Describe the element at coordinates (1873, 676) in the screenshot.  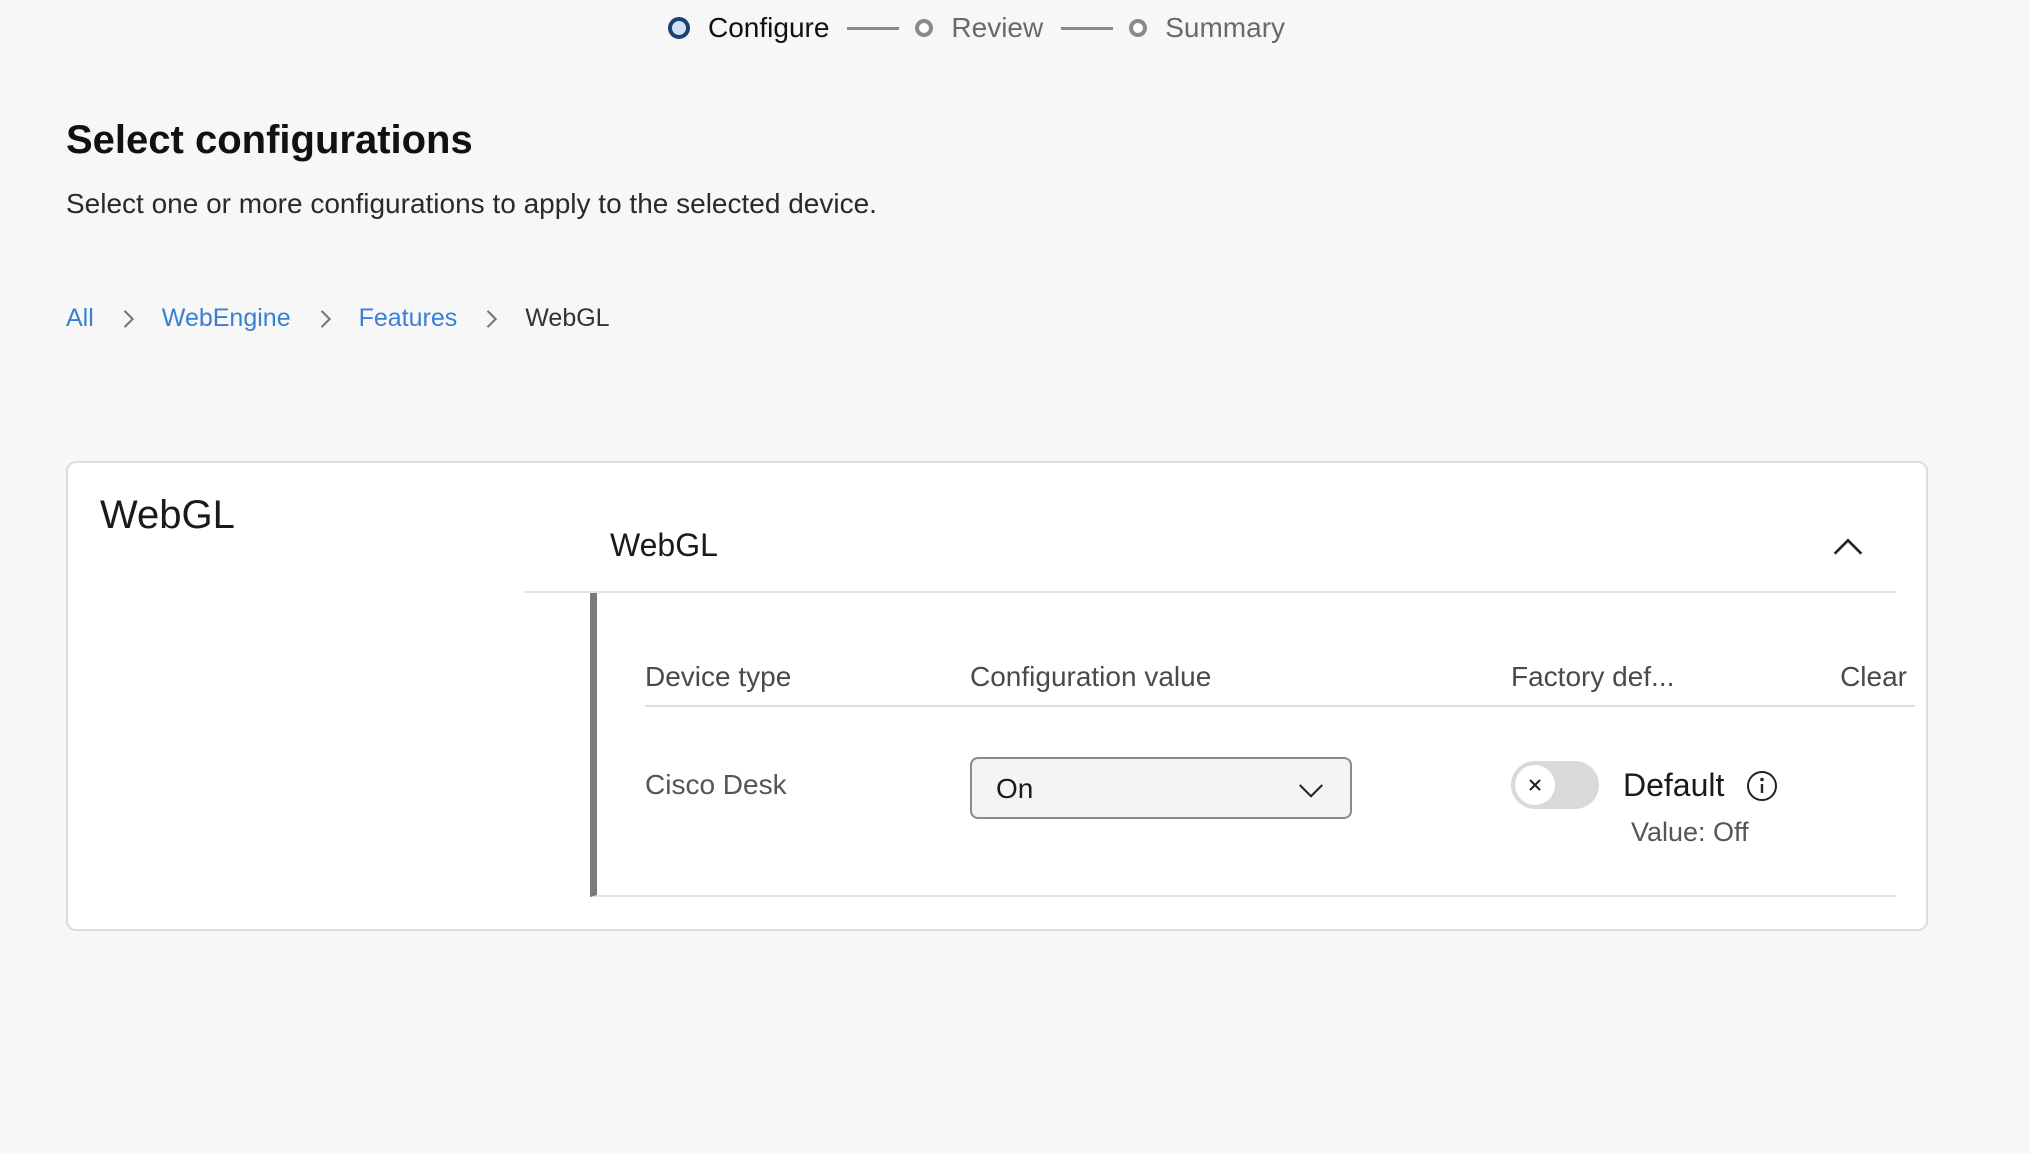
I see `column-header-clear: Clear` at that location.